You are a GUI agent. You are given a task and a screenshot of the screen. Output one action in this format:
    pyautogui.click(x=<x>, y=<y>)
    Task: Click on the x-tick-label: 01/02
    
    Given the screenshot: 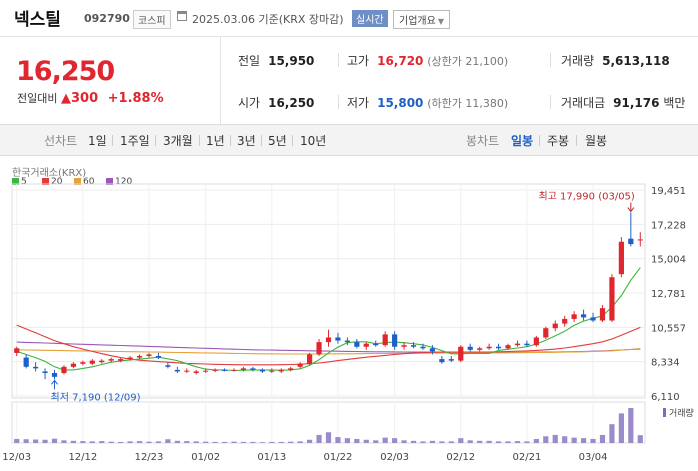 What is the action you would take?
    pyautogui.click(x=205, y=457)
    